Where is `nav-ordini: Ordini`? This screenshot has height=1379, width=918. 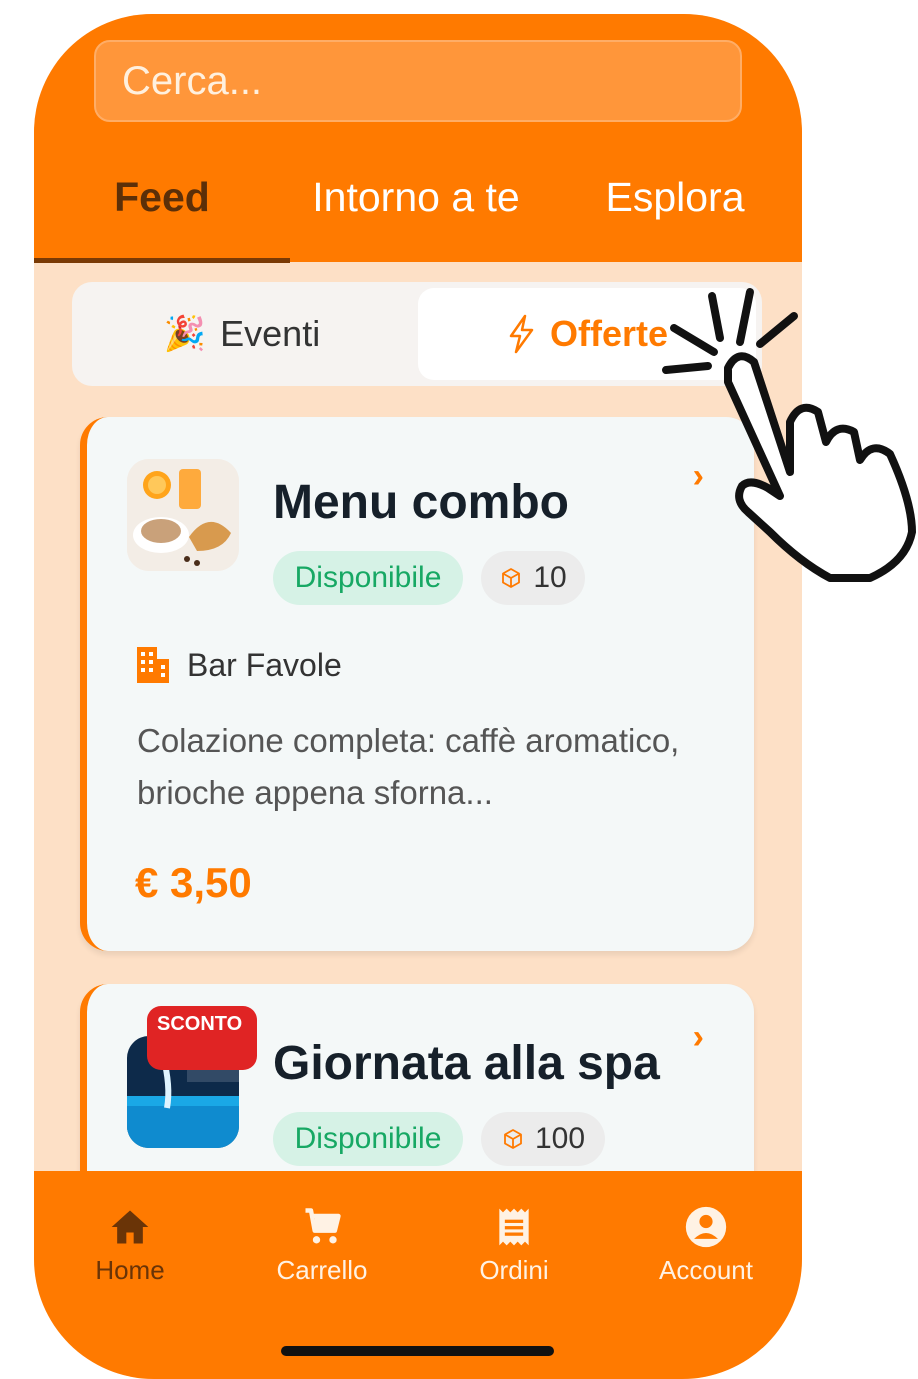 nav-ordini: Ordini is located at coordinates (514, 1245).